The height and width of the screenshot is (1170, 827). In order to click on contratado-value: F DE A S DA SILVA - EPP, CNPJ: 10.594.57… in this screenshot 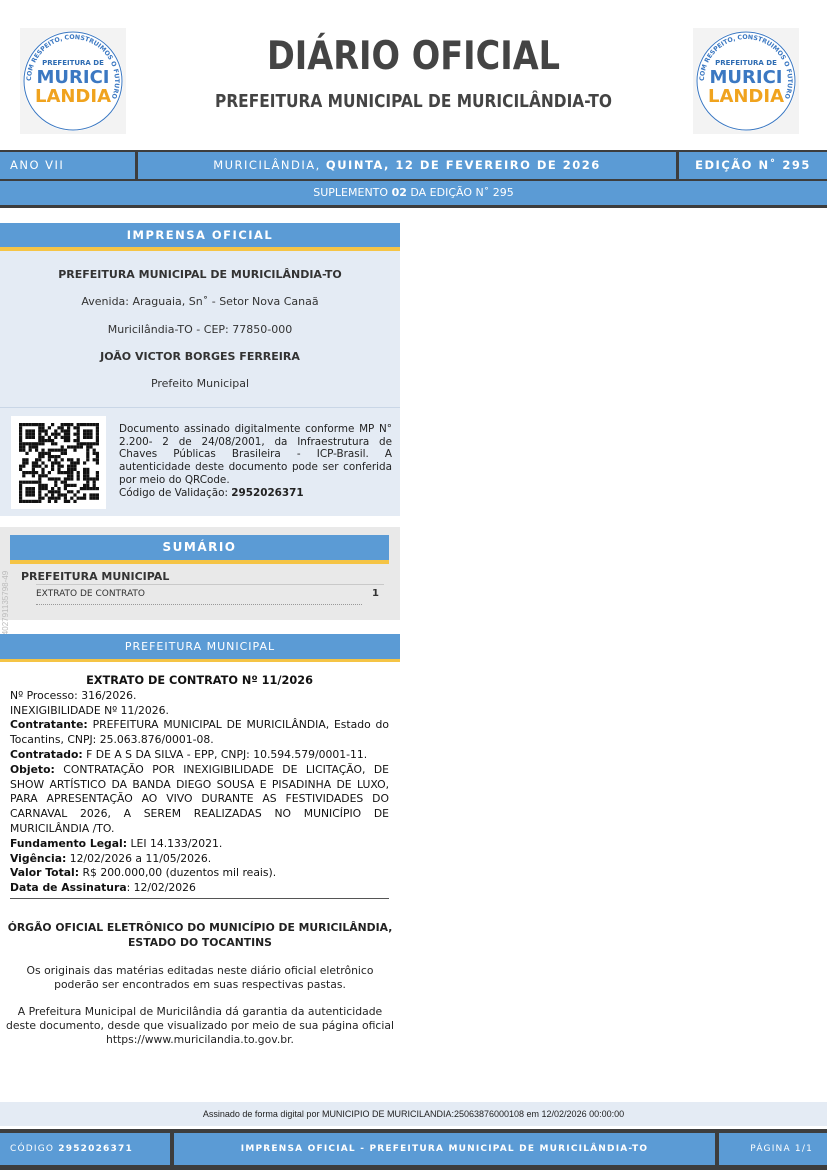, I will do `click(227, 754)`.